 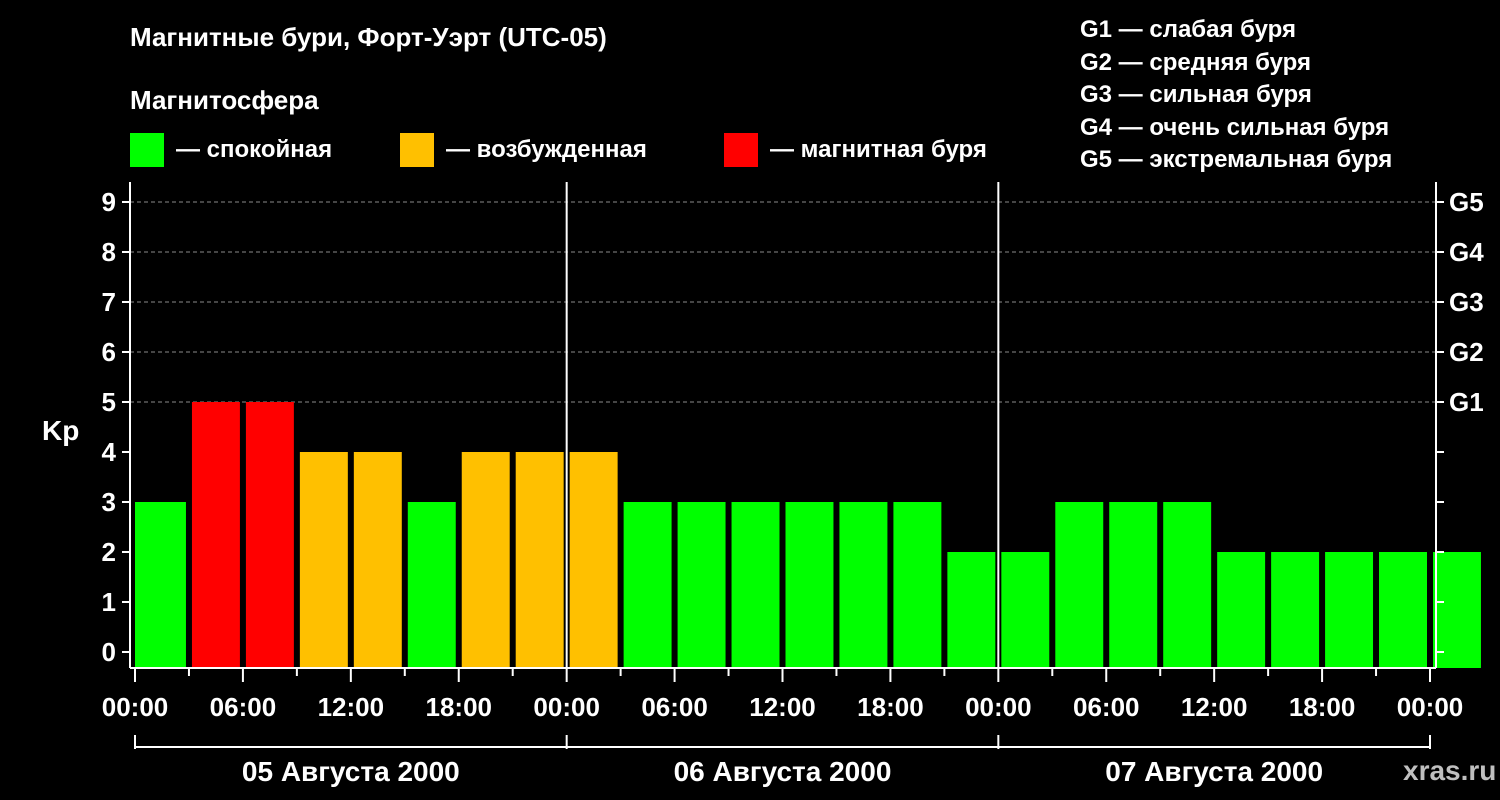 I want to click on y-tick-label: 4, so click(x=109, y=452).